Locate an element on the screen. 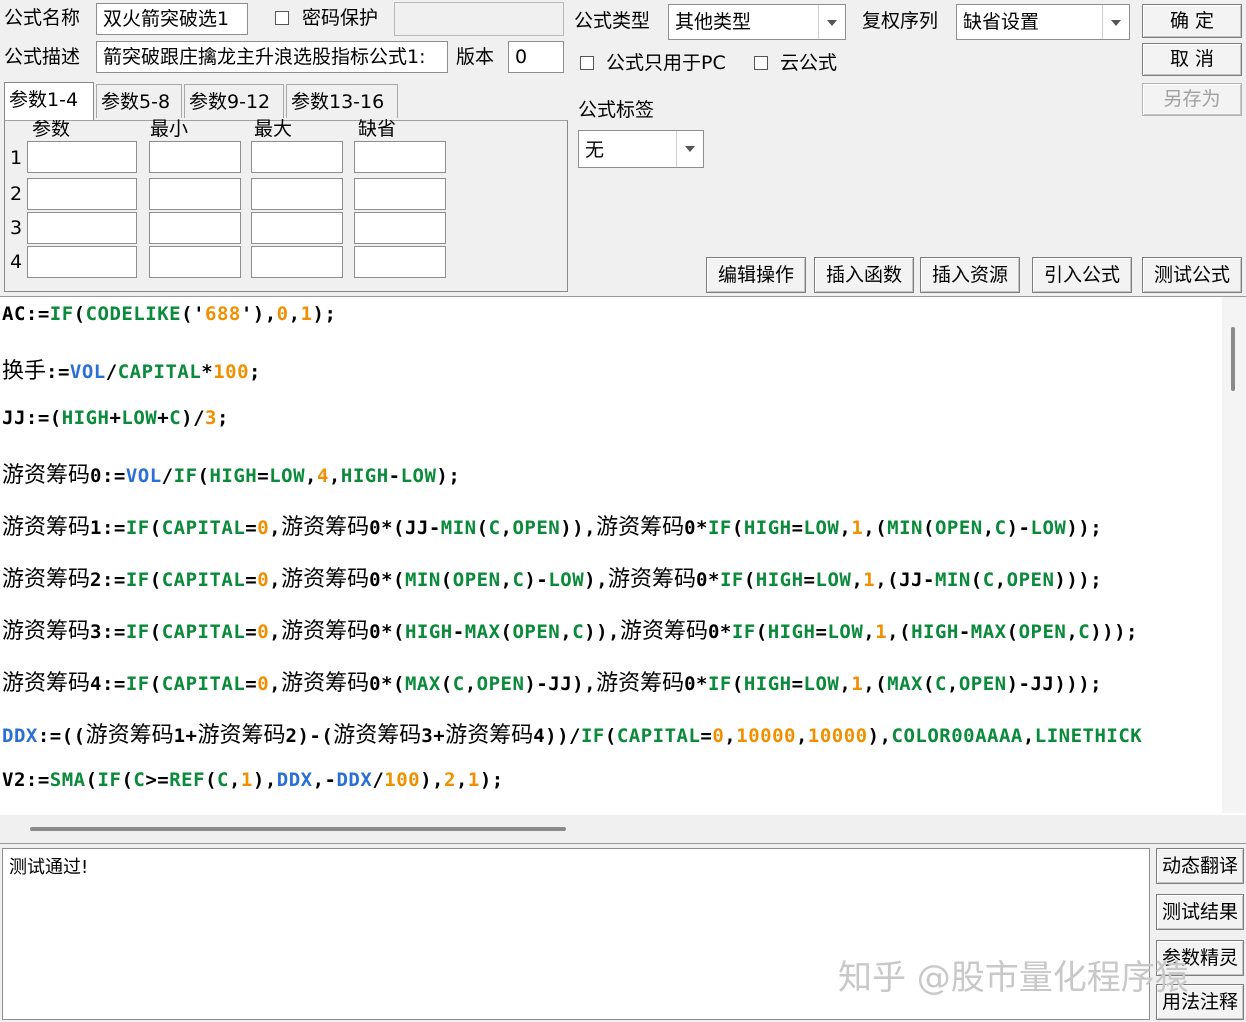  param-1-default-input is located at coordinates (400, 157).